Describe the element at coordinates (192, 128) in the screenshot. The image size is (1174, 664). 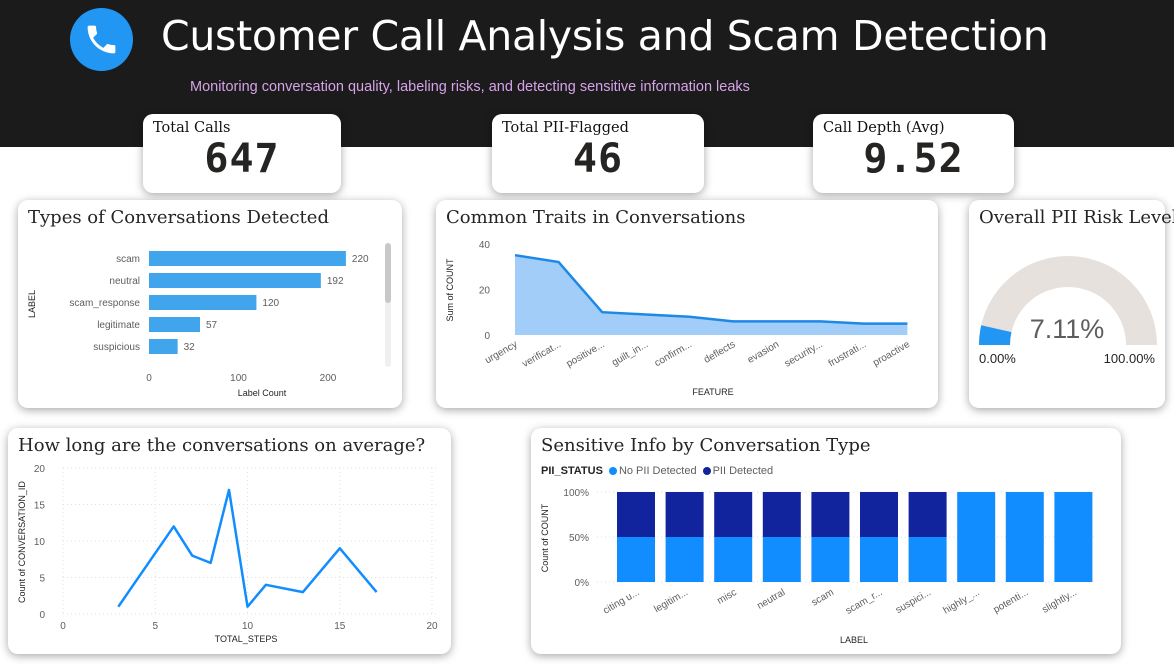
I see `kpi-label: Total Calls` at that location.